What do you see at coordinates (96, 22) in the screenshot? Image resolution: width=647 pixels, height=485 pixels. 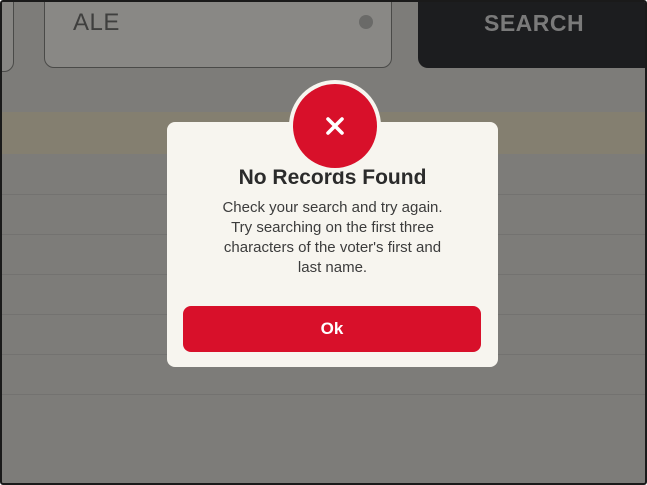 I see `search-input-value: ALE` at bounding box center [96, 22].